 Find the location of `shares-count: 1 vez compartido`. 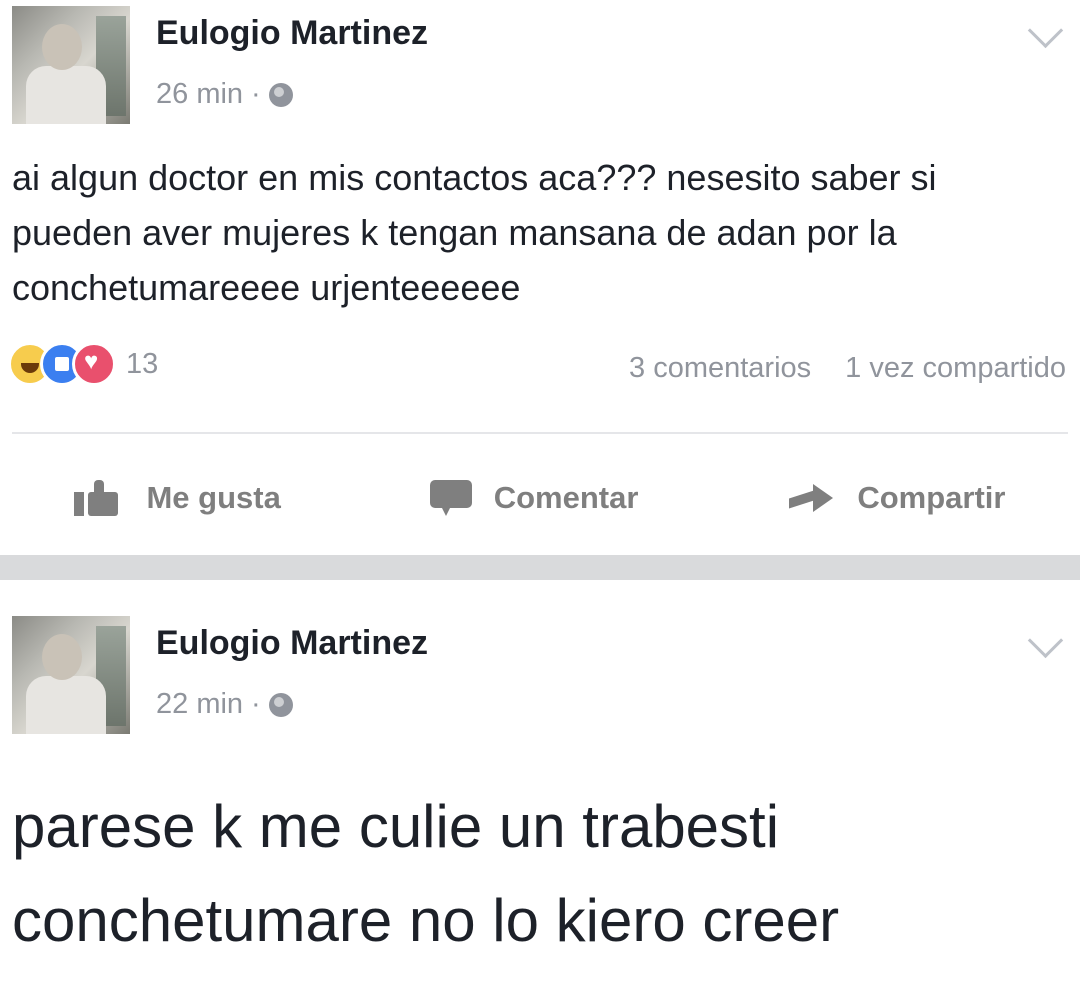

shares-count: 1 vez compartido is located at coordinates (955, 368).